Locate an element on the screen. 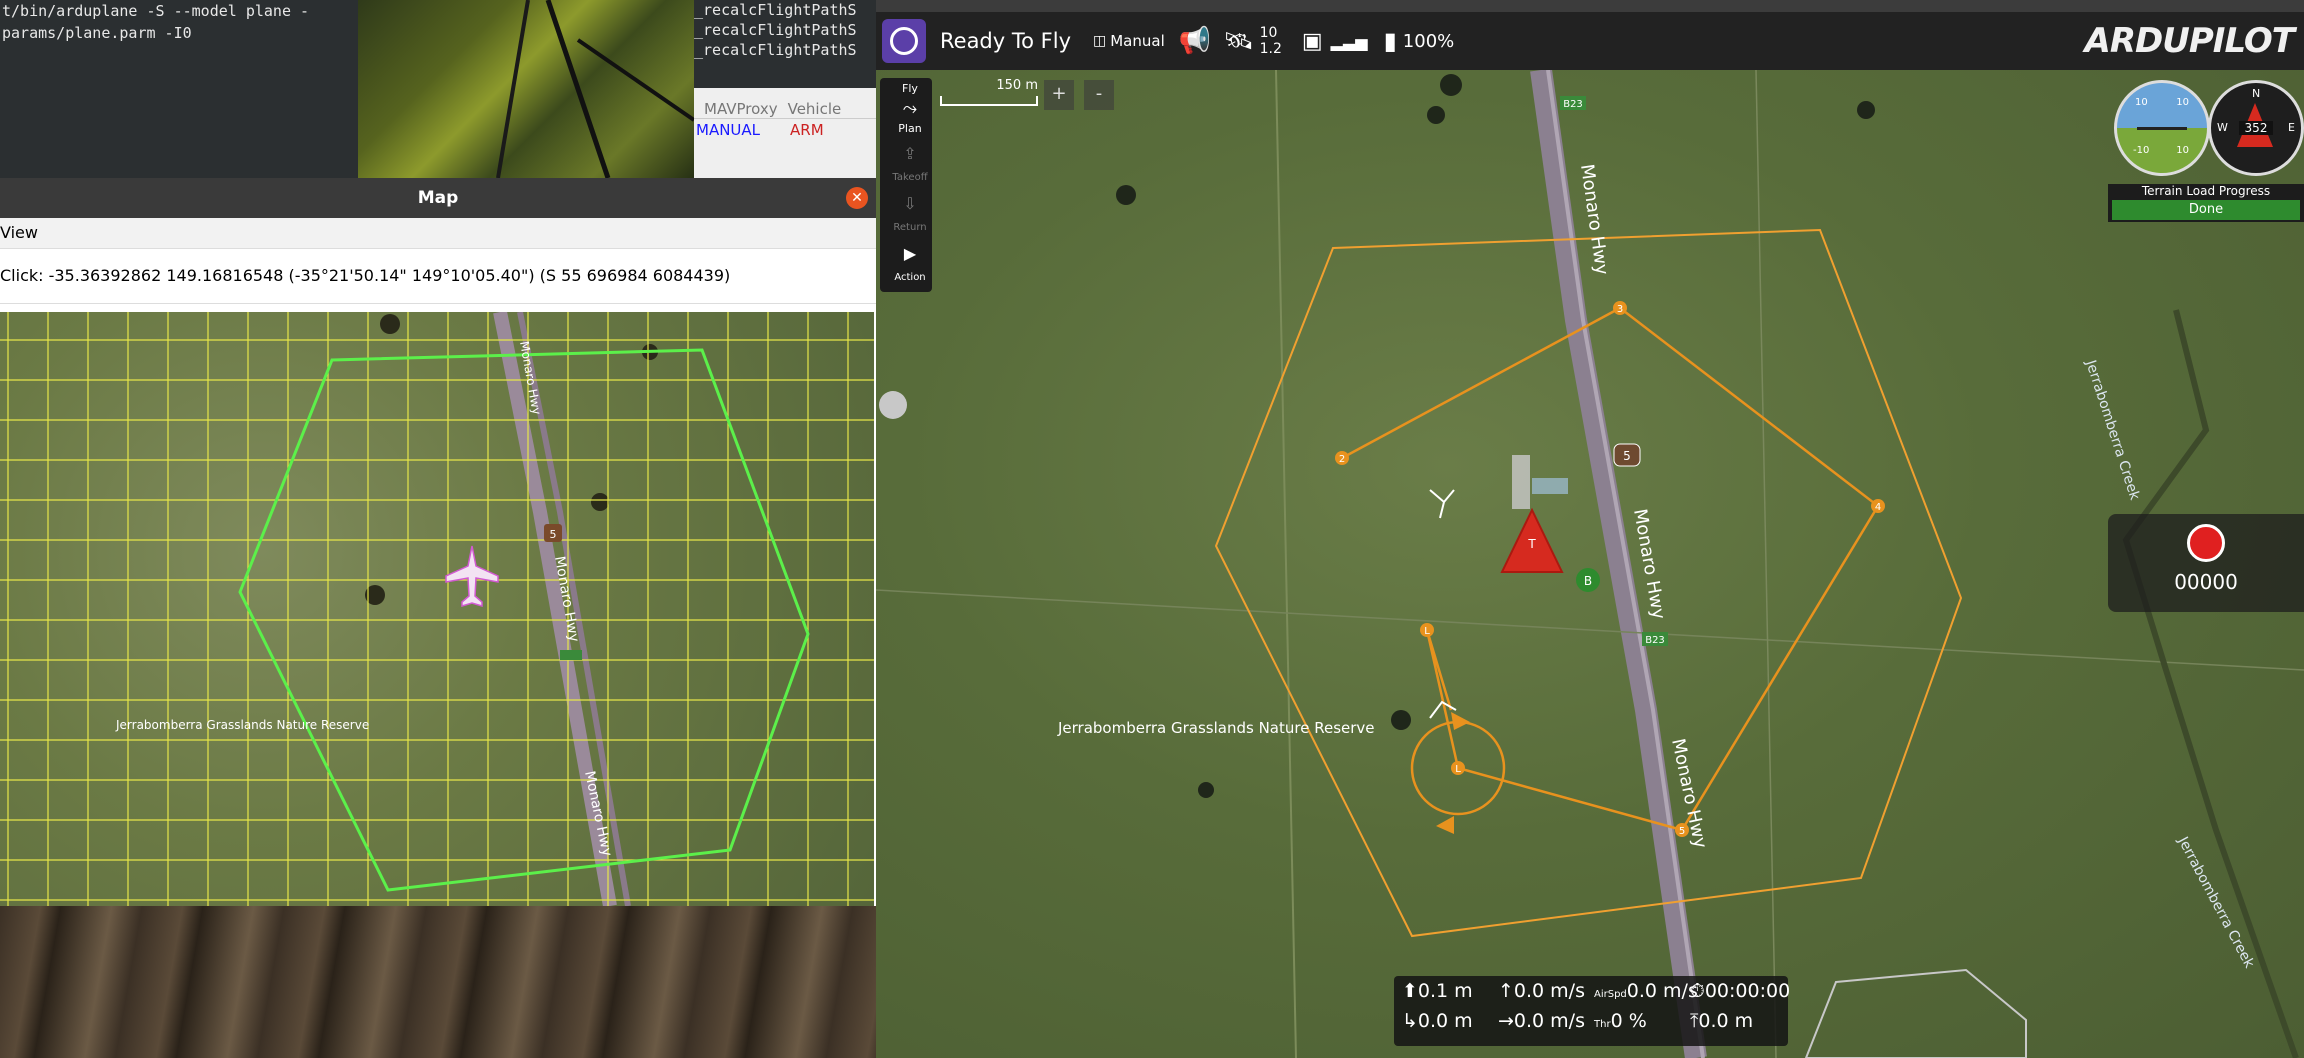 The width and height of the screenshot is (2304, 1058). background-deck-photo is located at coordinates (438, 982).